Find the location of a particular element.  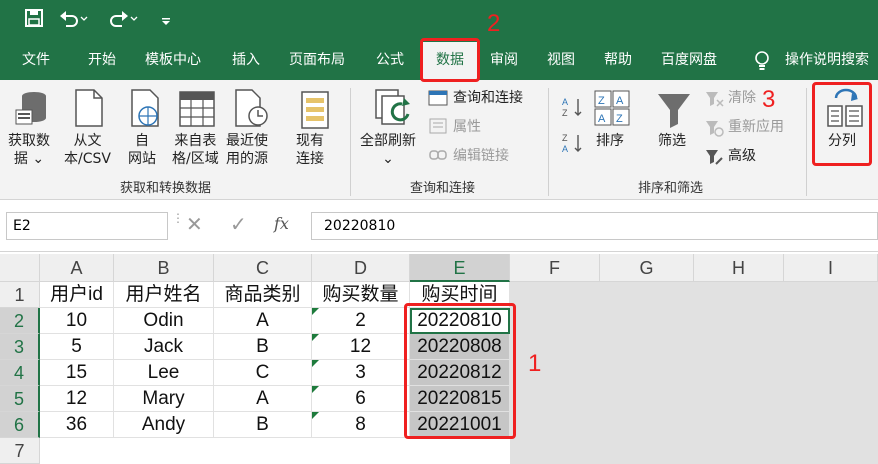

row-header-6: 6 is located at coordinates (20, 425).